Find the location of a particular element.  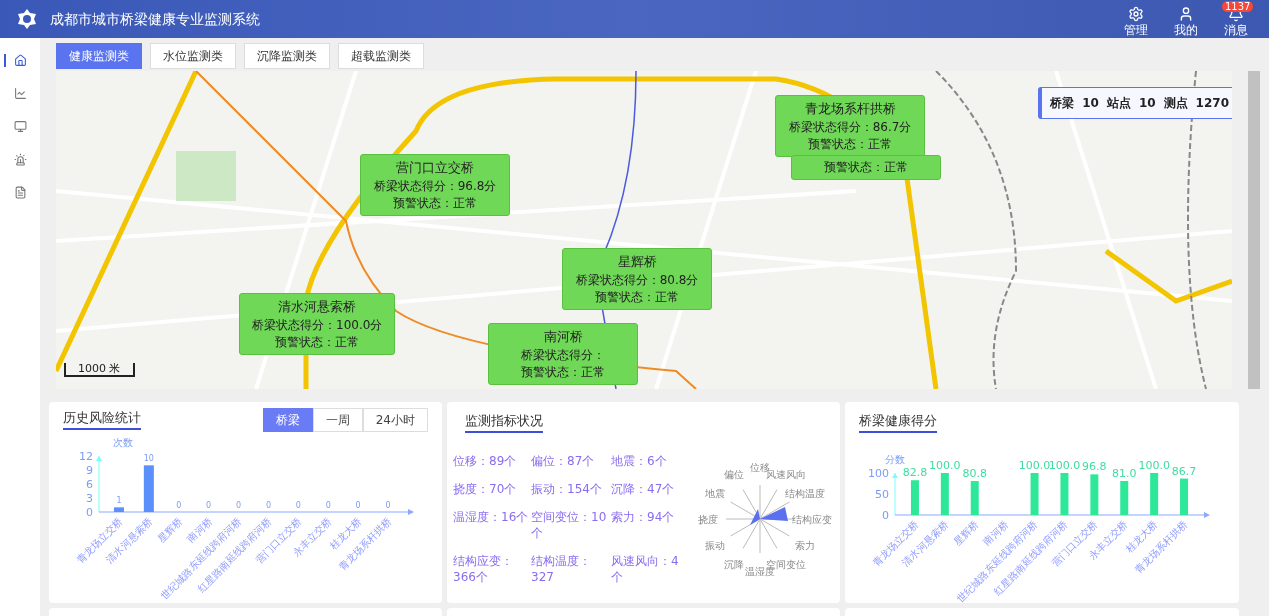

map-scale: 1000 米 is located at coordinates (99, 370).